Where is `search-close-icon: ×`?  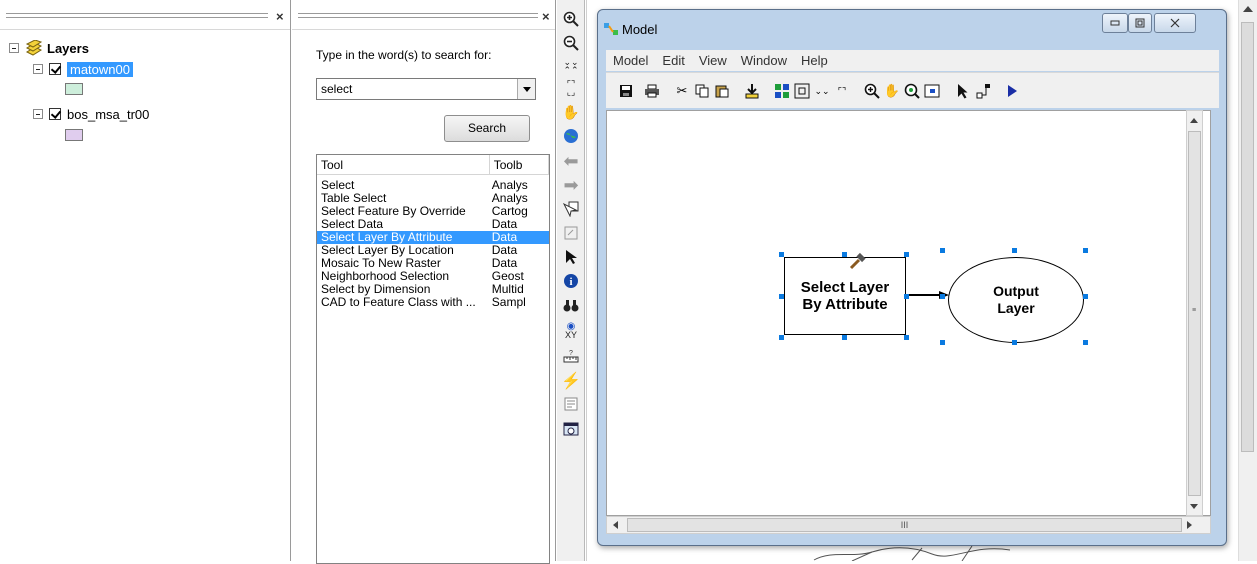
search-close-icon: × is located at coordinates (546, 16).